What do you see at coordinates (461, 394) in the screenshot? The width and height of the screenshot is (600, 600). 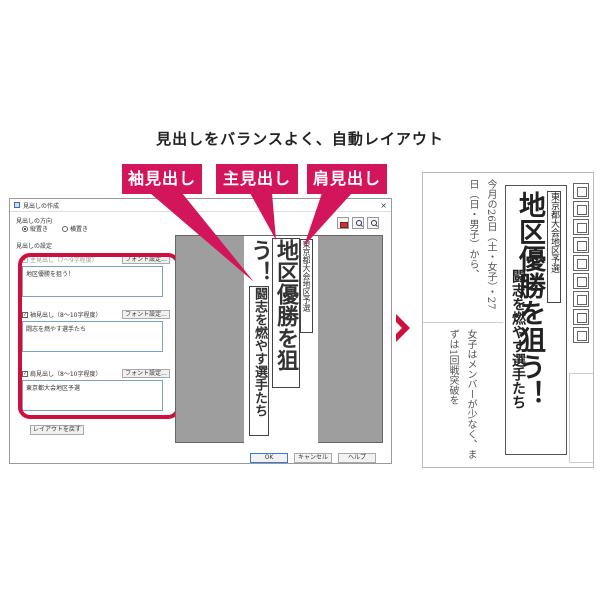 I see `paper-body-bottom: 女子はメンバーが少なく、まずは1回戦突破を` at bounding box center [461, 394].